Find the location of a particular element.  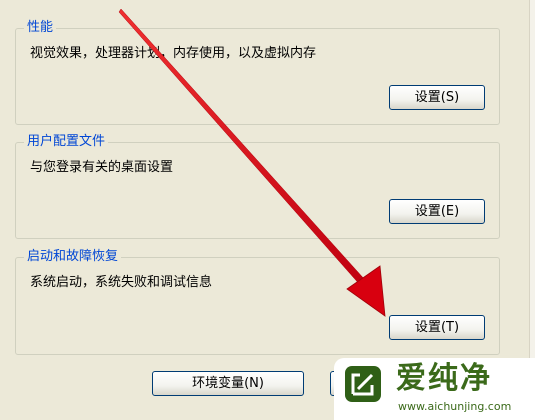

user-profiles-settings-button: 设置(E) is located at coordinates (437, 211).